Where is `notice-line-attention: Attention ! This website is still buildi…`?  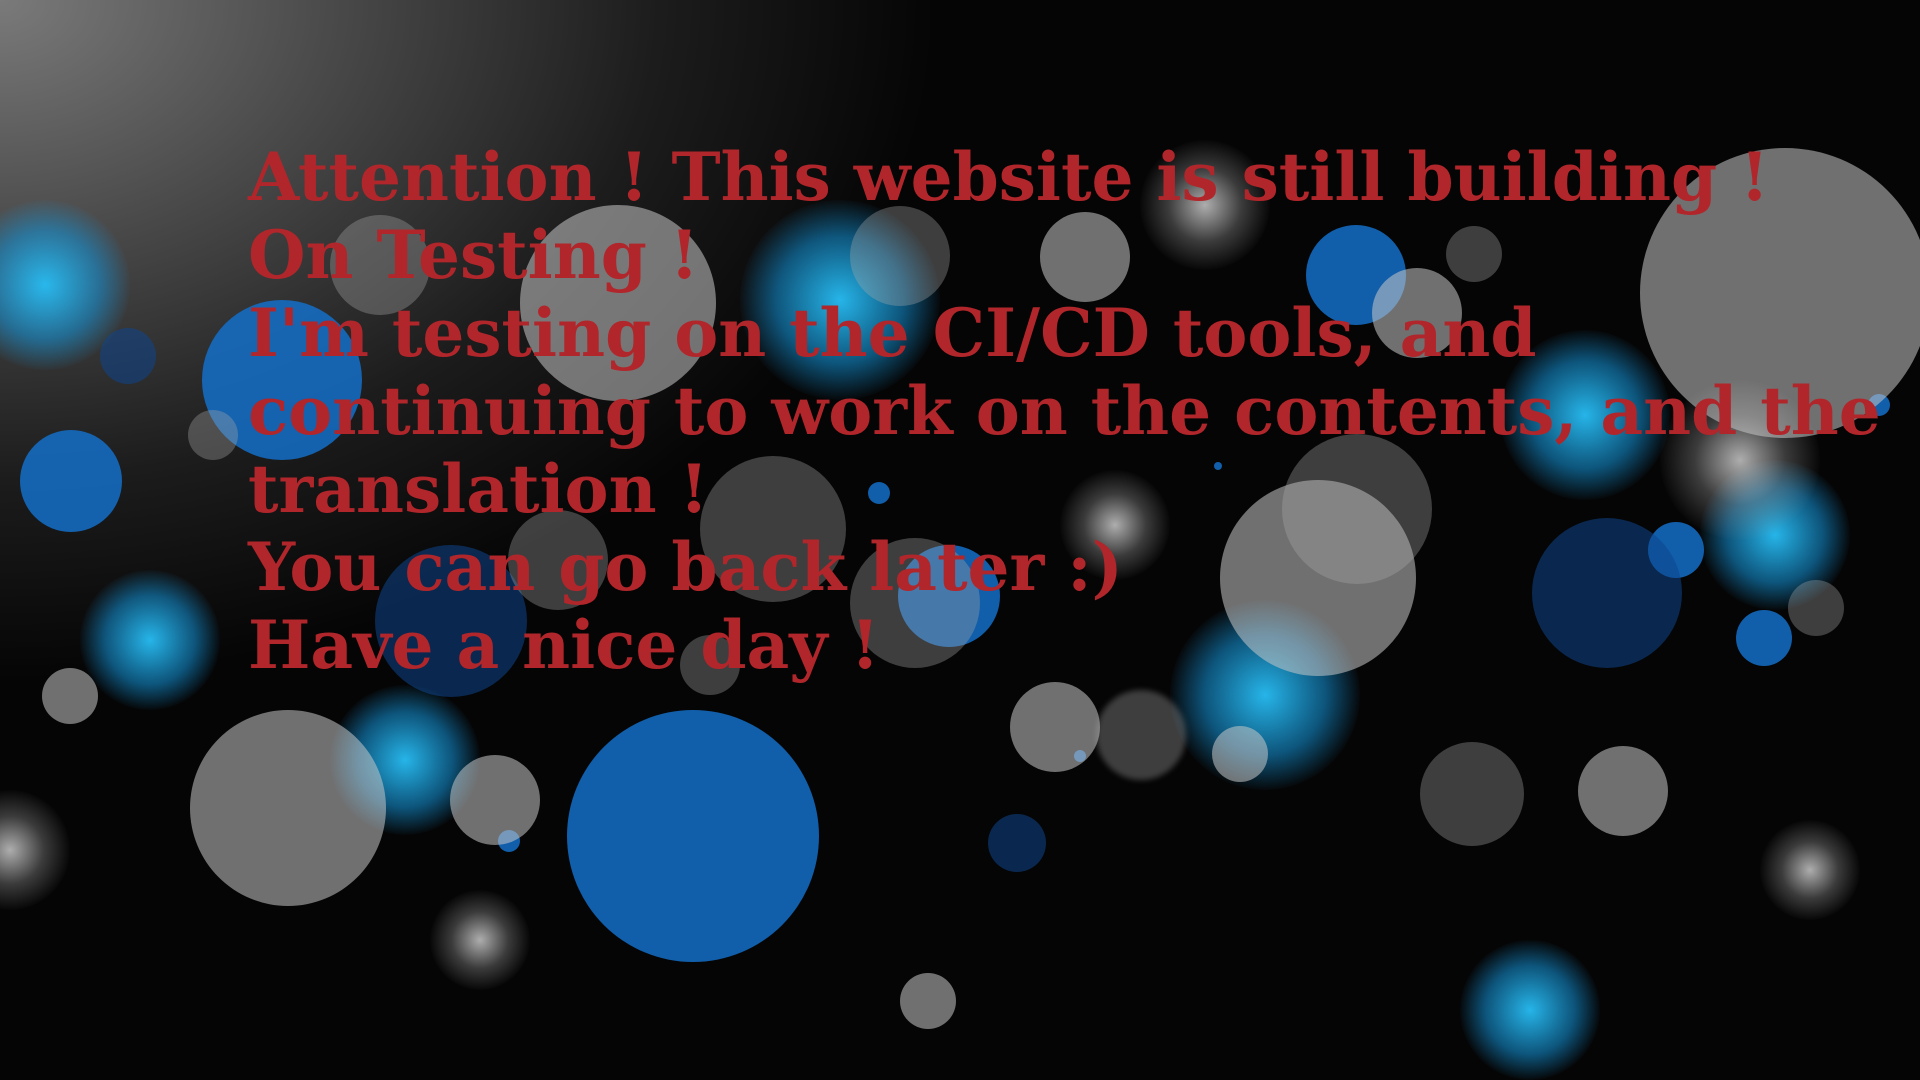
notice-line-attention: Attention ! This website is still buildi… is located at coordinates (1009, 177).